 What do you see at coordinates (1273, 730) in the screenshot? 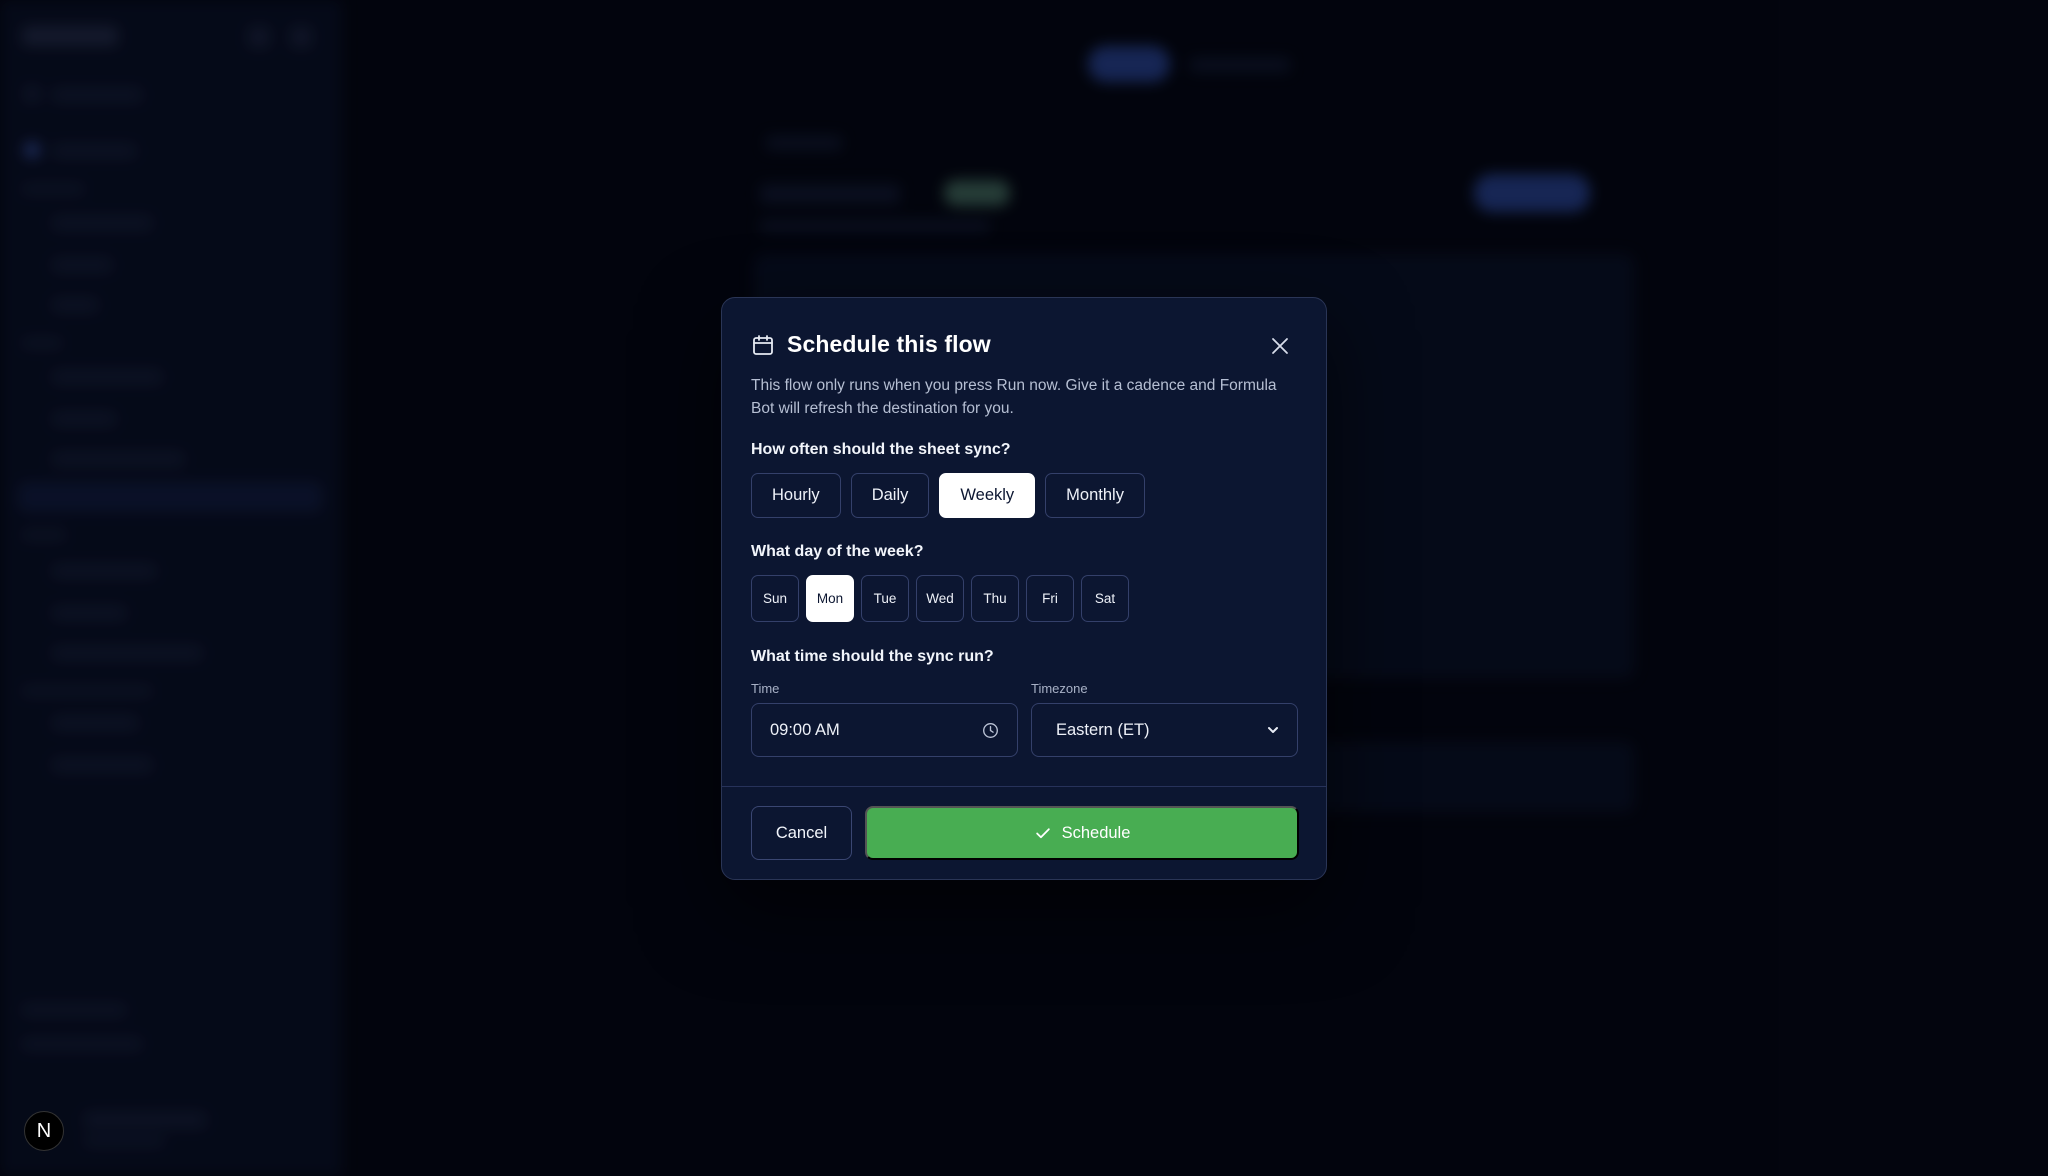
I see `chevron-down-icon` at bounding box center [1273, 730].